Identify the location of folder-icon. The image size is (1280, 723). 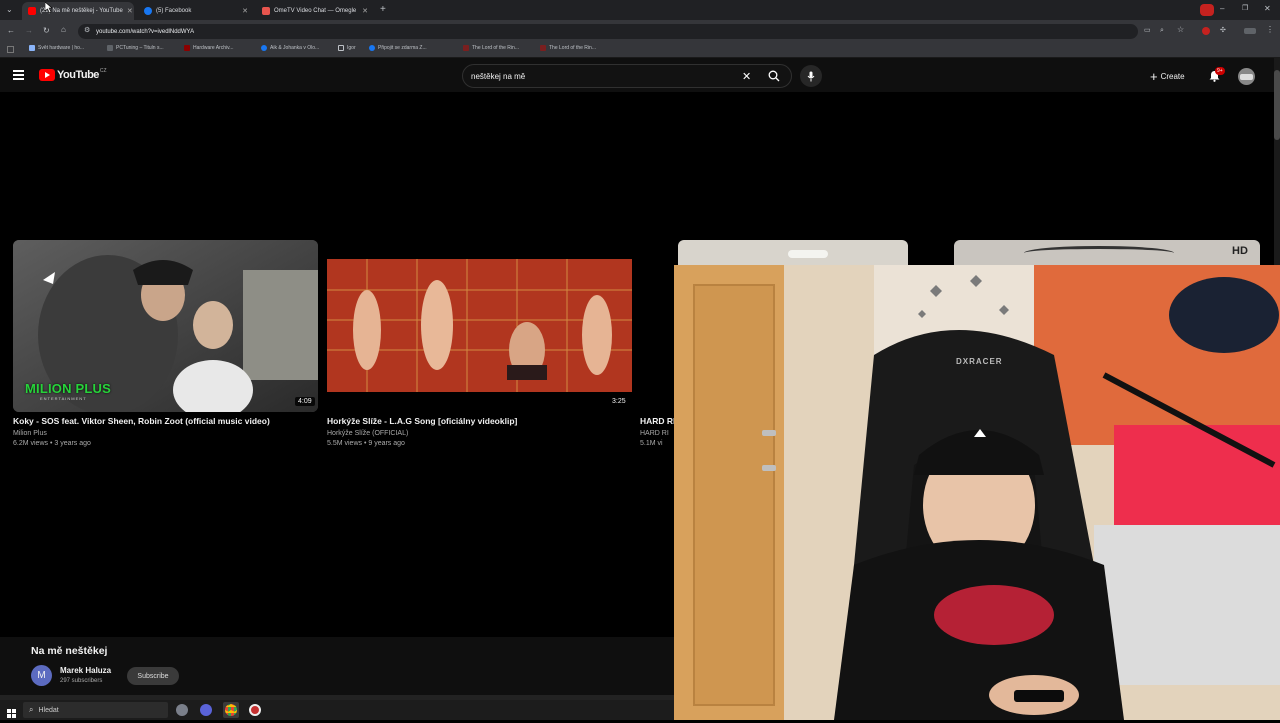
(341, 48).